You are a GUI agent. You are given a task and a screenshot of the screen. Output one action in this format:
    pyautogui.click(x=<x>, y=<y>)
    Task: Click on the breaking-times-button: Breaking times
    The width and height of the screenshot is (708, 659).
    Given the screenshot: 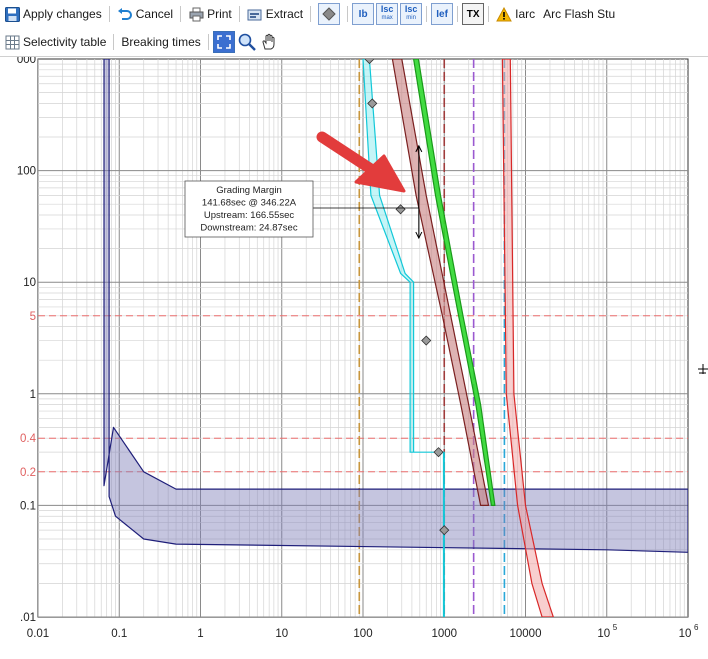 What is the action you would take?
    pyautogui.click(x=160, y=42)
    